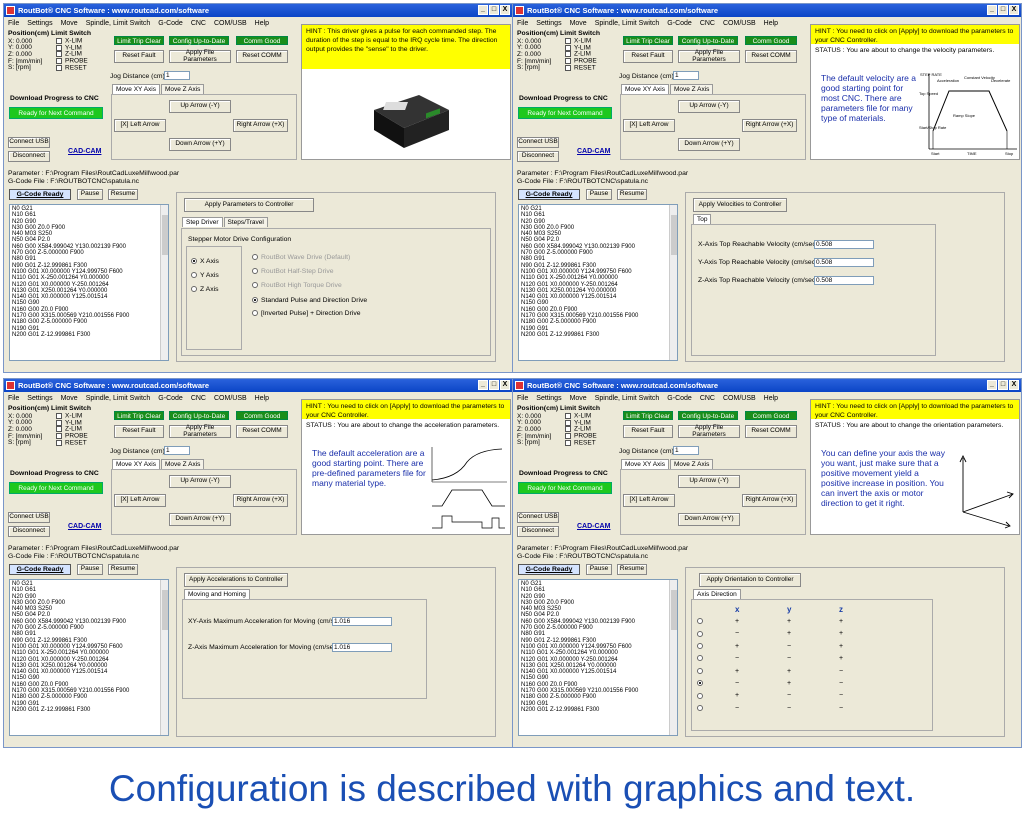 The height and width of the screenshot is (817, 1024). What do you see at coordinates (538, 142) in the screenshot?
I see `connect-usb-button: Connect USB` at bounding box center [538, 142].